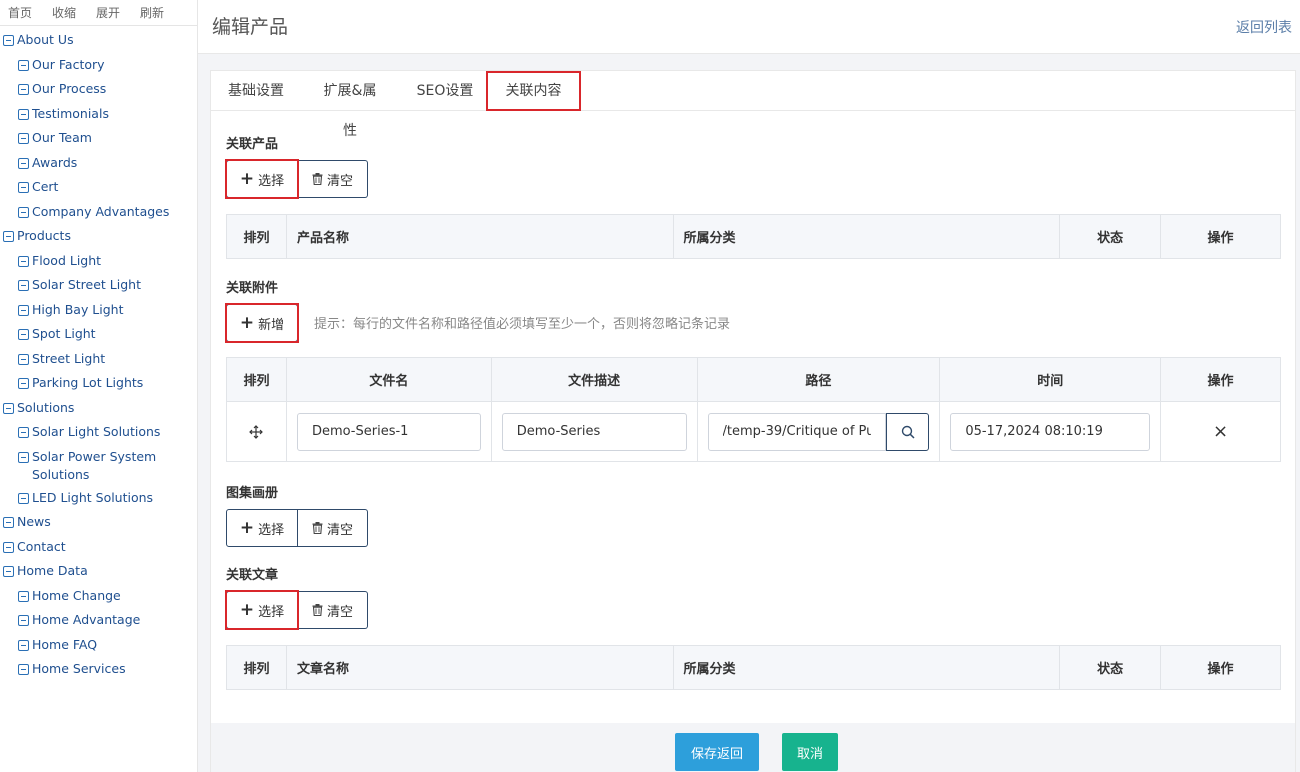 This screenshot has width=1300, height=772. What do you see at coordinates (1220, 379) in the screenshot?
I see `column-header: 操作` at bounding box center [1220, 379].